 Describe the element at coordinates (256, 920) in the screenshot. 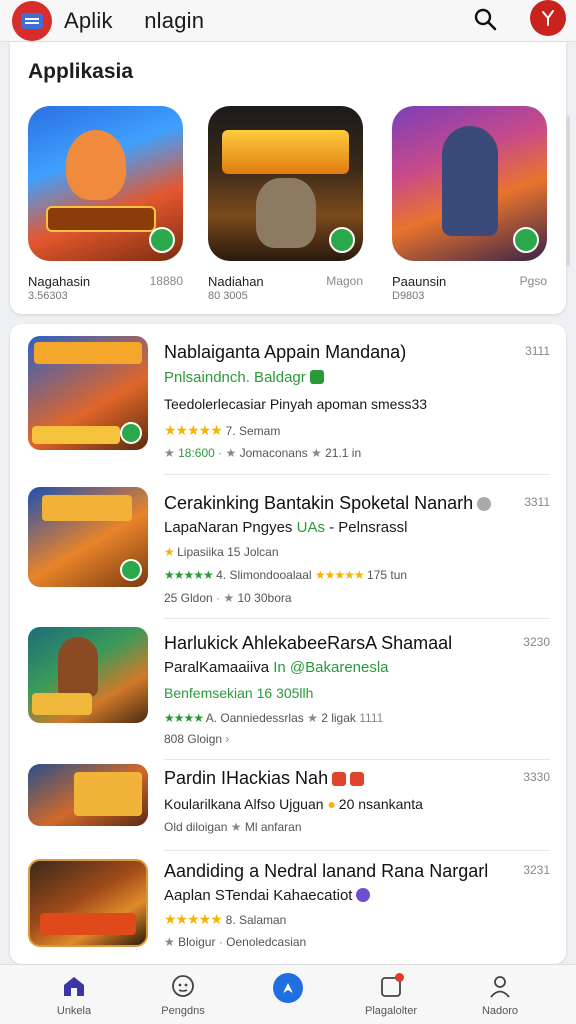

I see `rating-text: 8. Salaman` at that location.